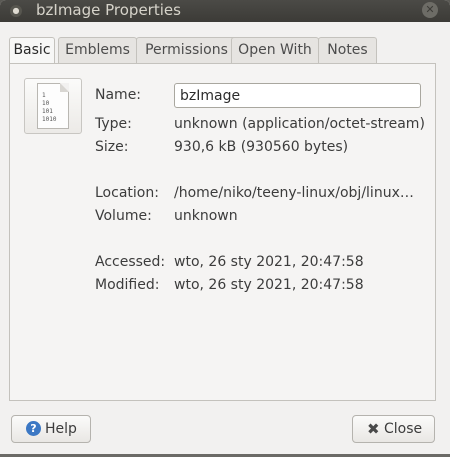 The height and width of the screenshot is (457, 450). I want to click on help-icon: ?, so click(33, 428).